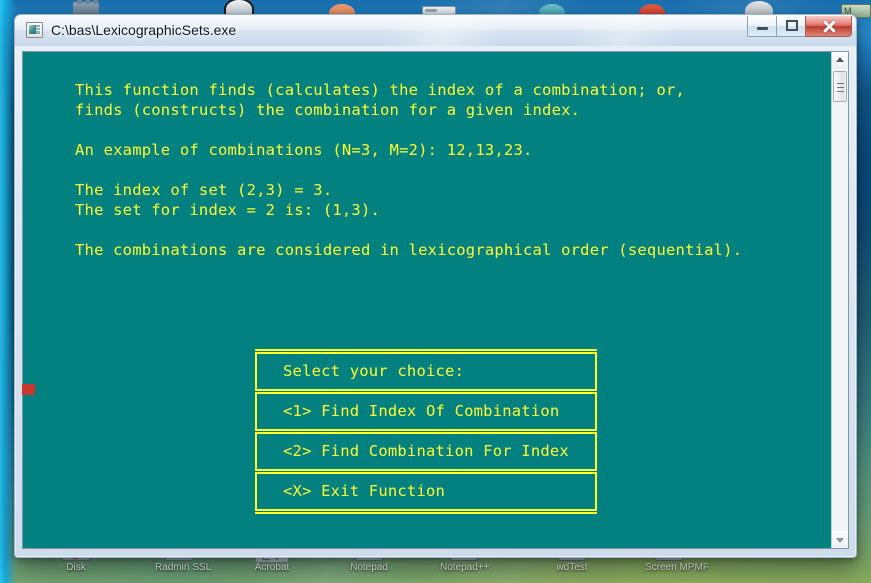 The width and height of the screenshot is (871, 583). I want to click on close-icon, so click(829, 26).